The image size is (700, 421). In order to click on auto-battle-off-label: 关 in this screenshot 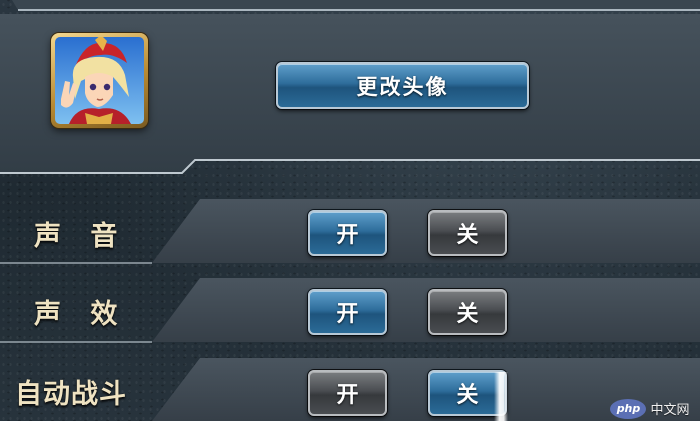, I will do `click(467, 395)`.